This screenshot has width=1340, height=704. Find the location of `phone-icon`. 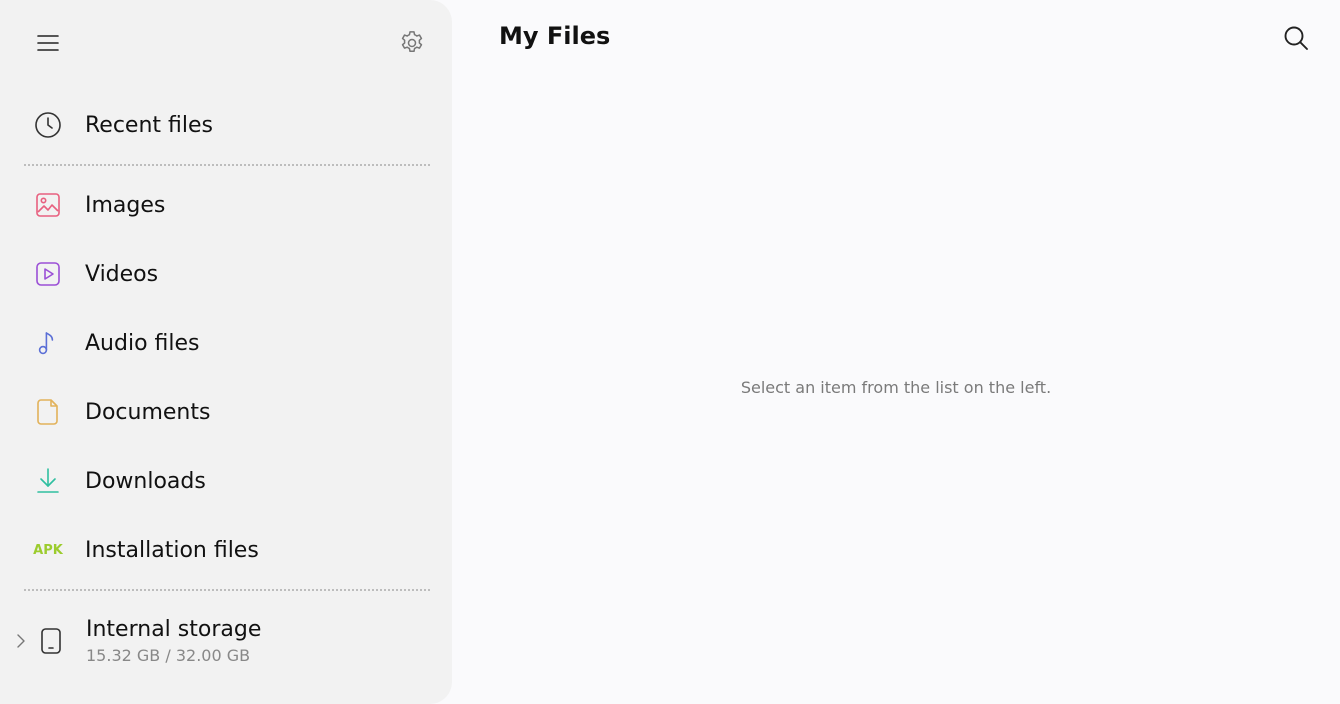

phone-icon is located at coordinates (51, 641).